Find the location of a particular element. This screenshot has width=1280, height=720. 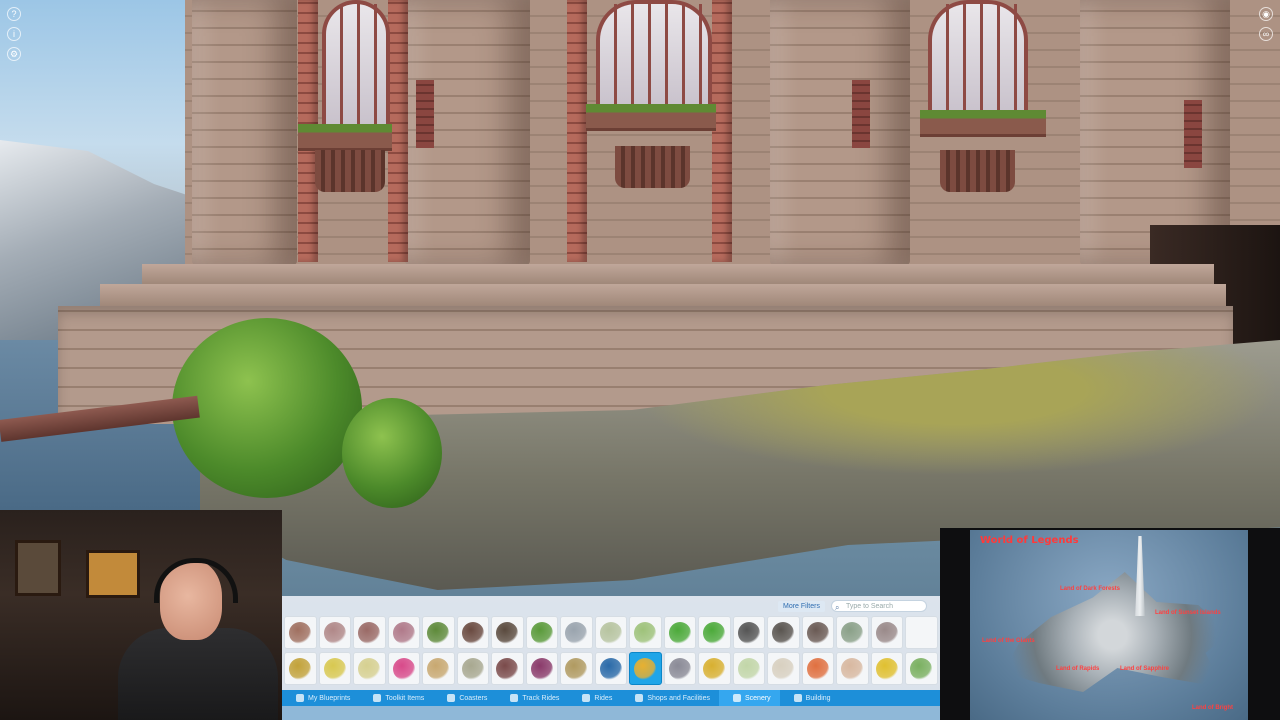

tab-label: Shops and Facilities is located at coordinates (678, 698).